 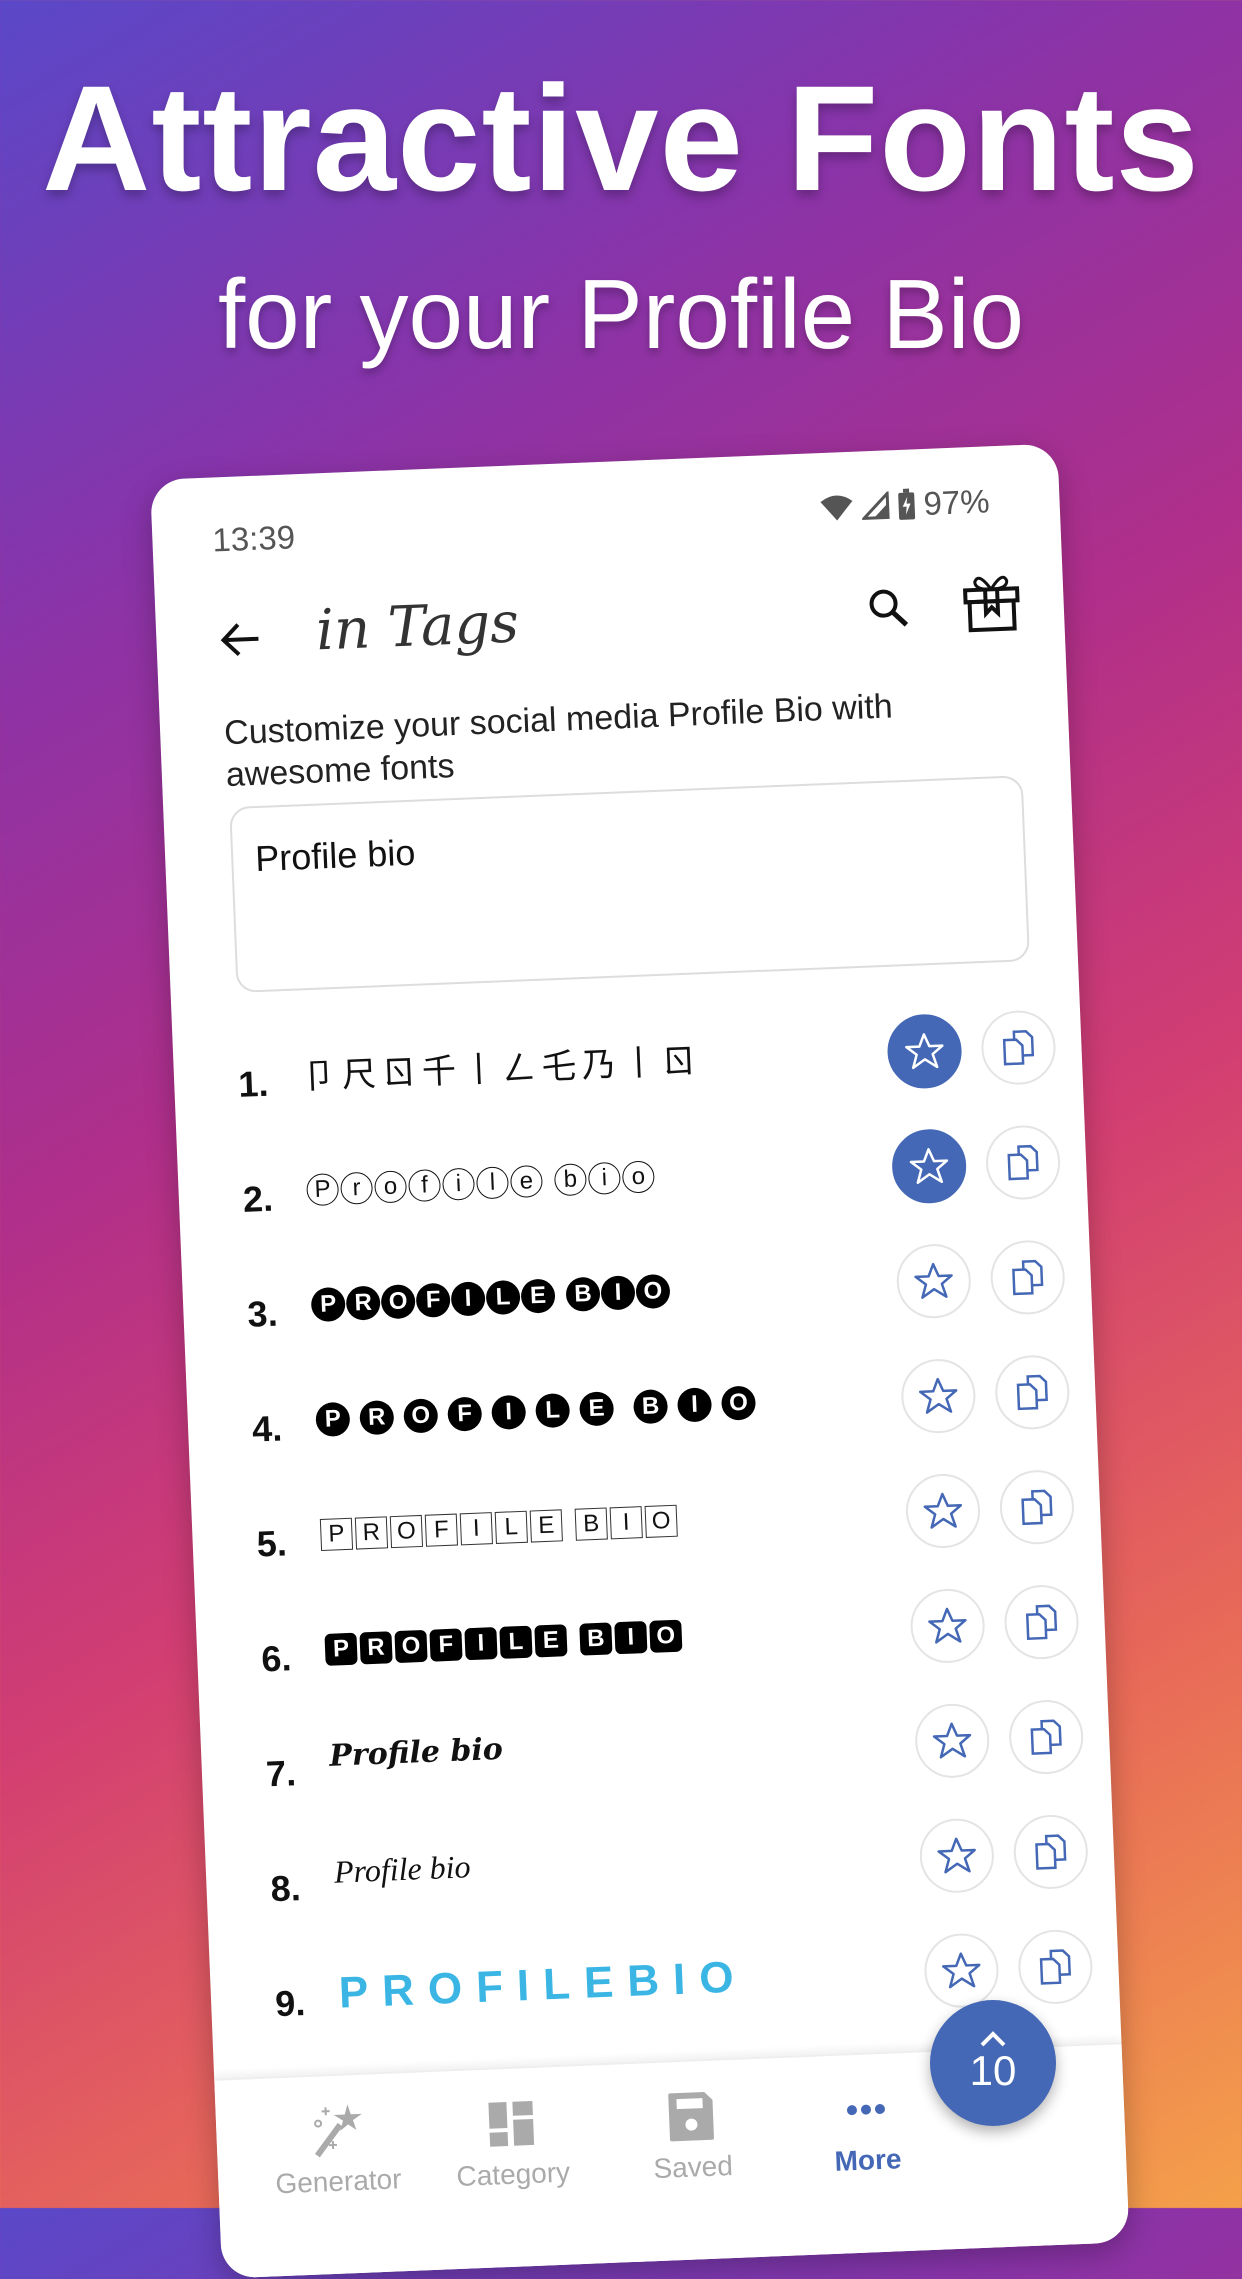 What do you see at coordinates (465, 1414) in the screenshot?
I see `font-char: F` at bounding box center [465, 1414].